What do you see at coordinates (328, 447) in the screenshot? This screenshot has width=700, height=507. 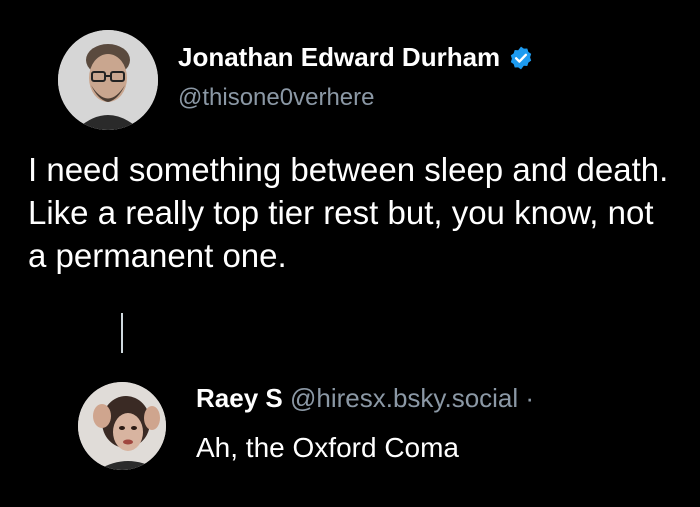 I see `reply-text: Ah, the Oxford Coma` at bounding box center [328, 447].